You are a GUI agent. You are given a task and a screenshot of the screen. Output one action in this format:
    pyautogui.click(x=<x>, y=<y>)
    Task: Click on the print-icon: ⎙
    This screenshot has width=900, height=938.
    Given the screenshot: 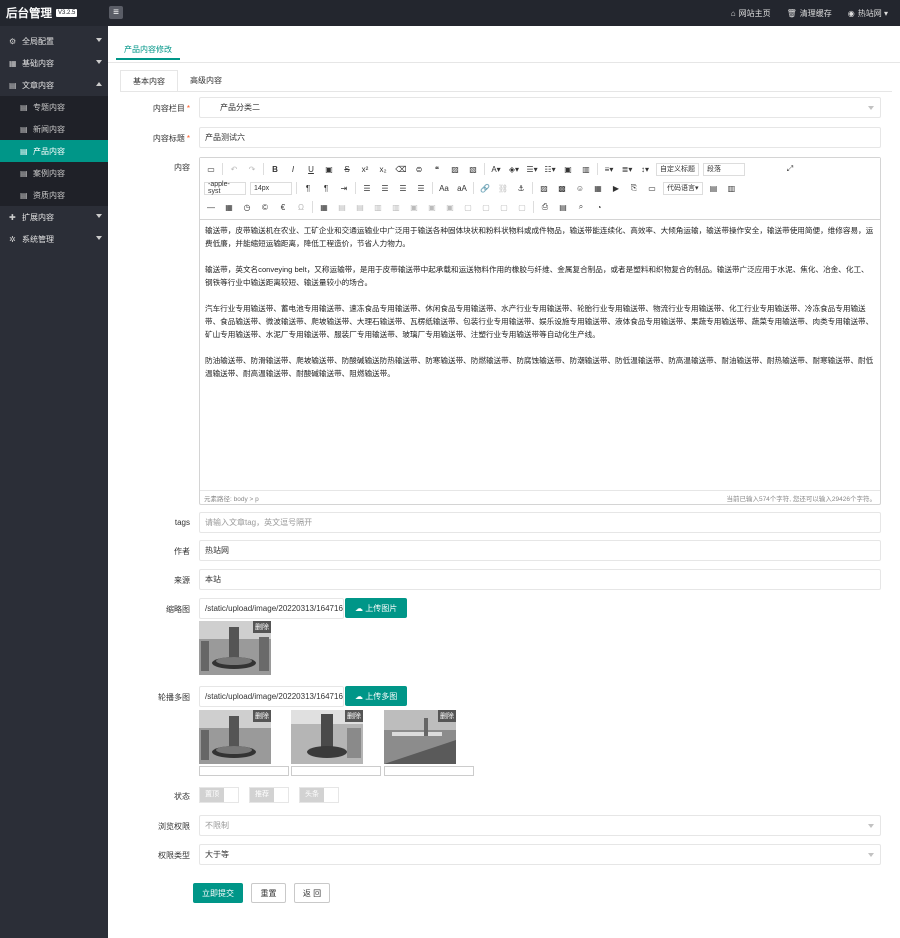 What is the action you would take?
    pyautogui.click(x=545, y=207)
    